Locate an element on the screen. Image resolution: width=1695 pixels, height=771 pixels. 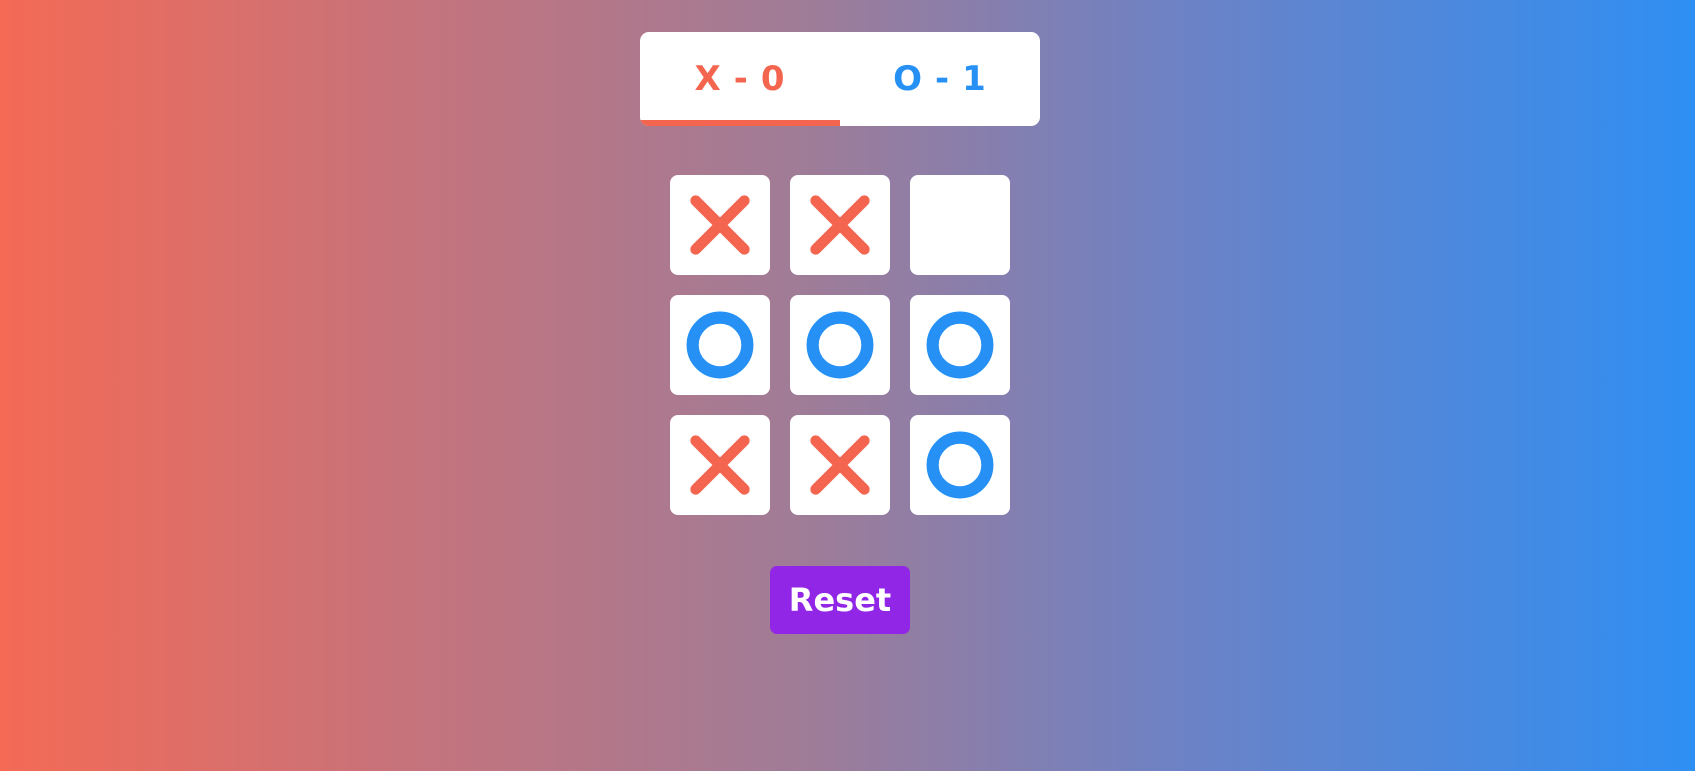
score-o-value: 1 is located at coordinates (974, 79).